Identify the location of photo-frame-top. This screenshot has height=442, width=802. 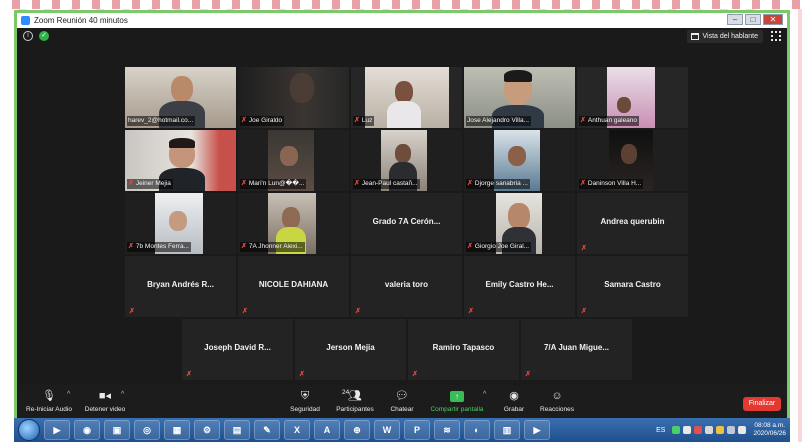
(401, 4).